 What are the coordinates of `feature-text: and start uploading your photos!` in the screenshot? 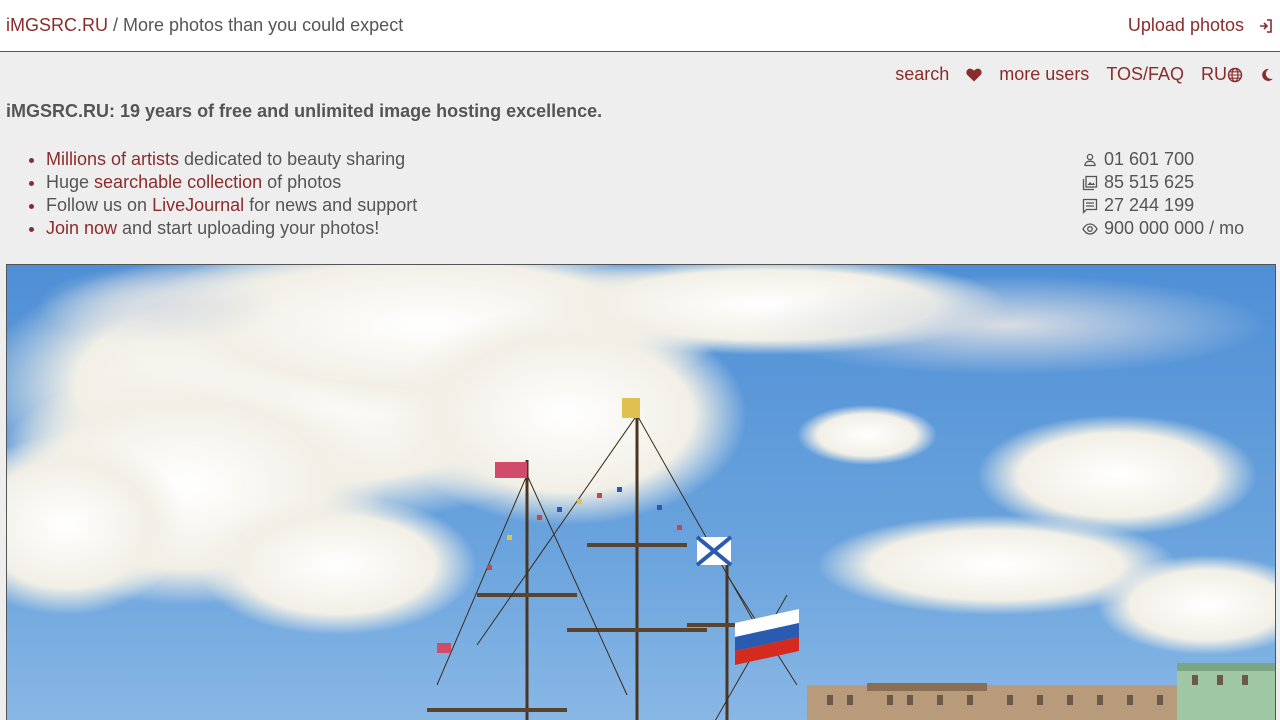 It's located at (248, 228).